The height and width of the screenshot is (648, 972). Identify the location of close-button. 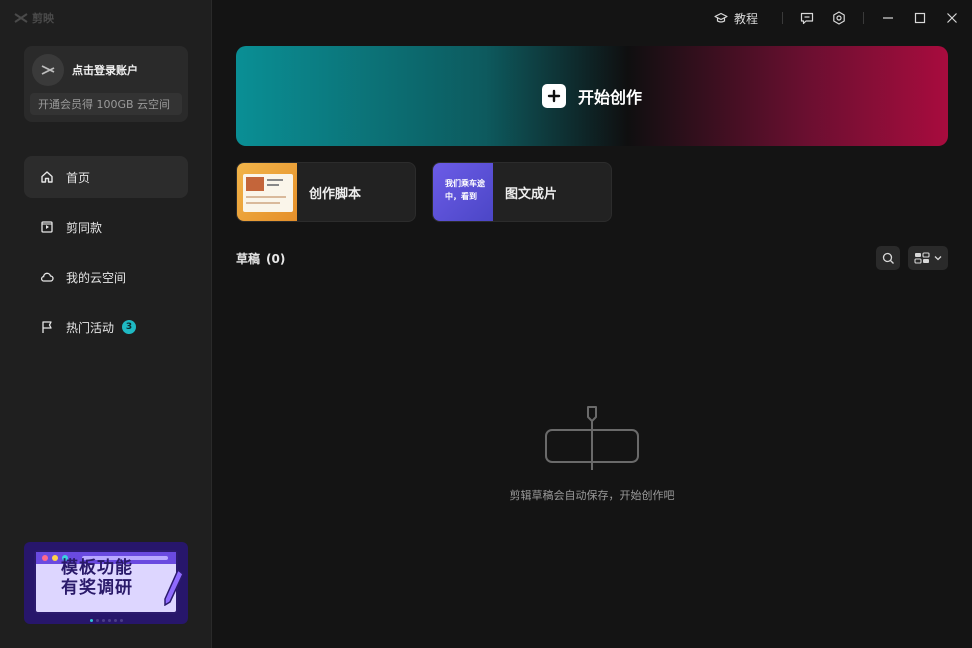
(952, 18).